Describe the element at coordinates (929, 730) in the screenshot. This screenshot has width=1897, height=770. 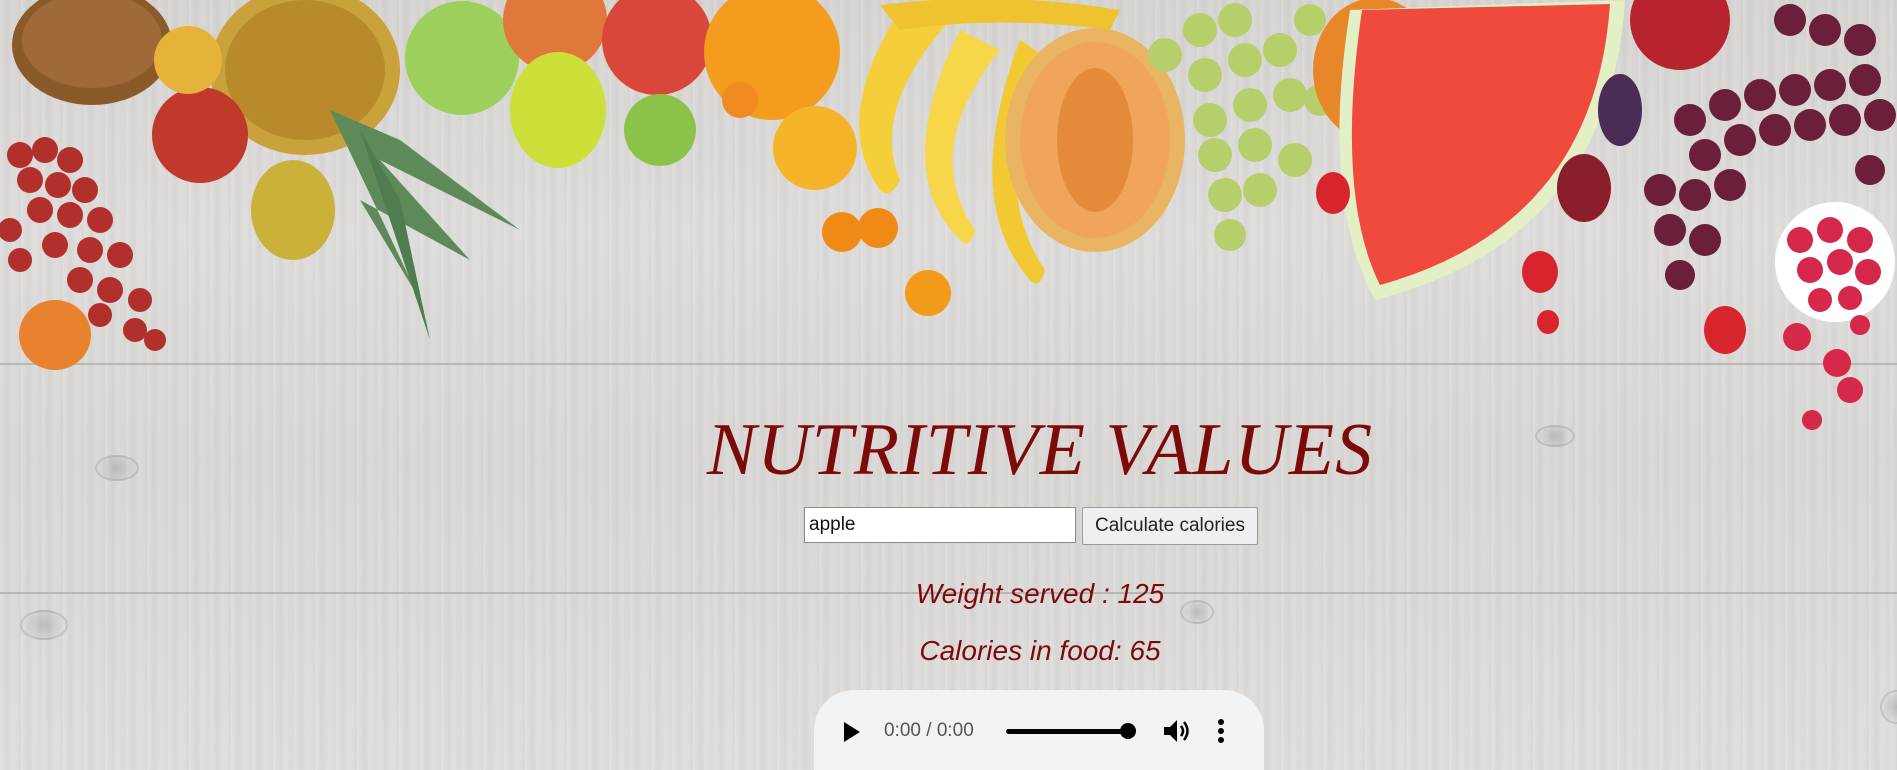
I see `audio-time-display: 0:00 / 0:00` at that location.